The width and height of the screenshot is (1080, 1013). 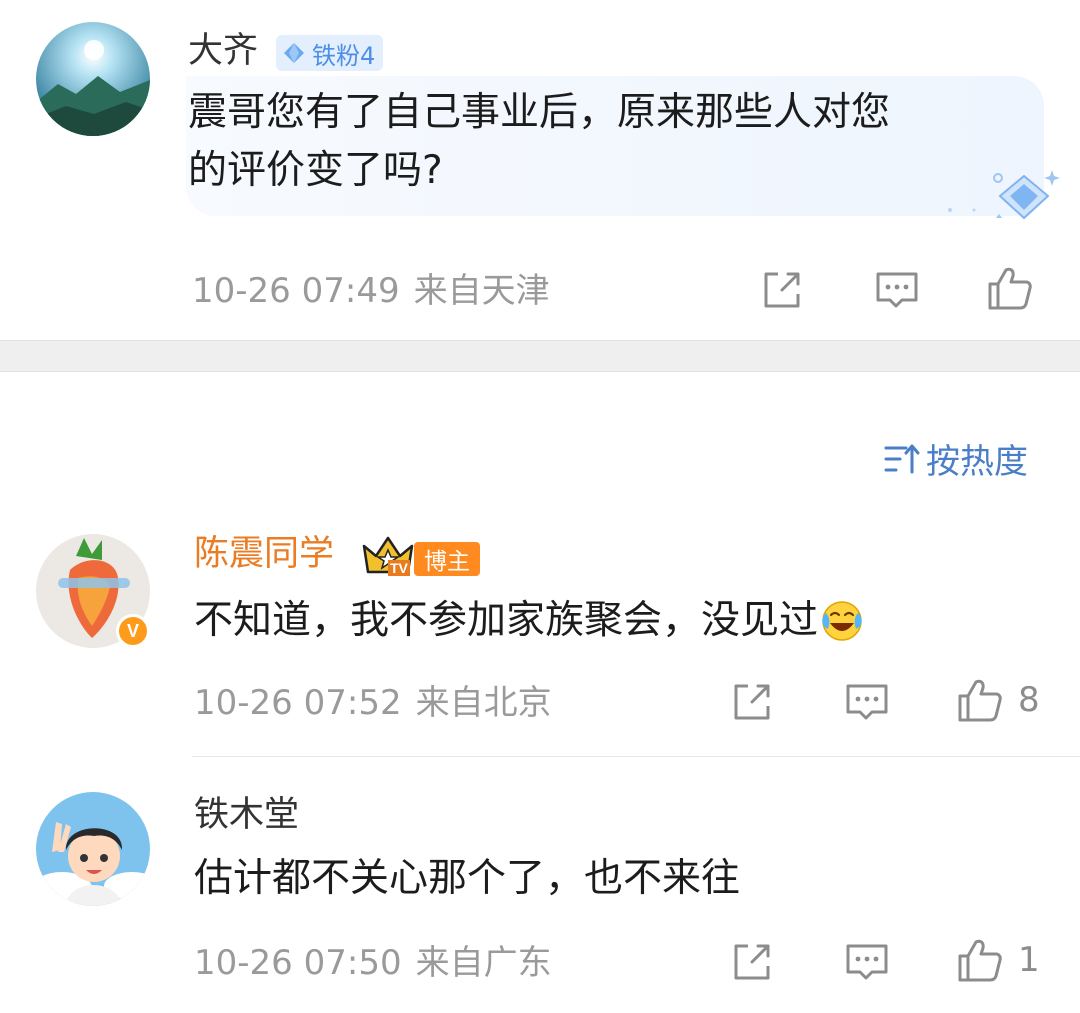 I want to click on reply2-comment-button, so click(x=867, y=962).